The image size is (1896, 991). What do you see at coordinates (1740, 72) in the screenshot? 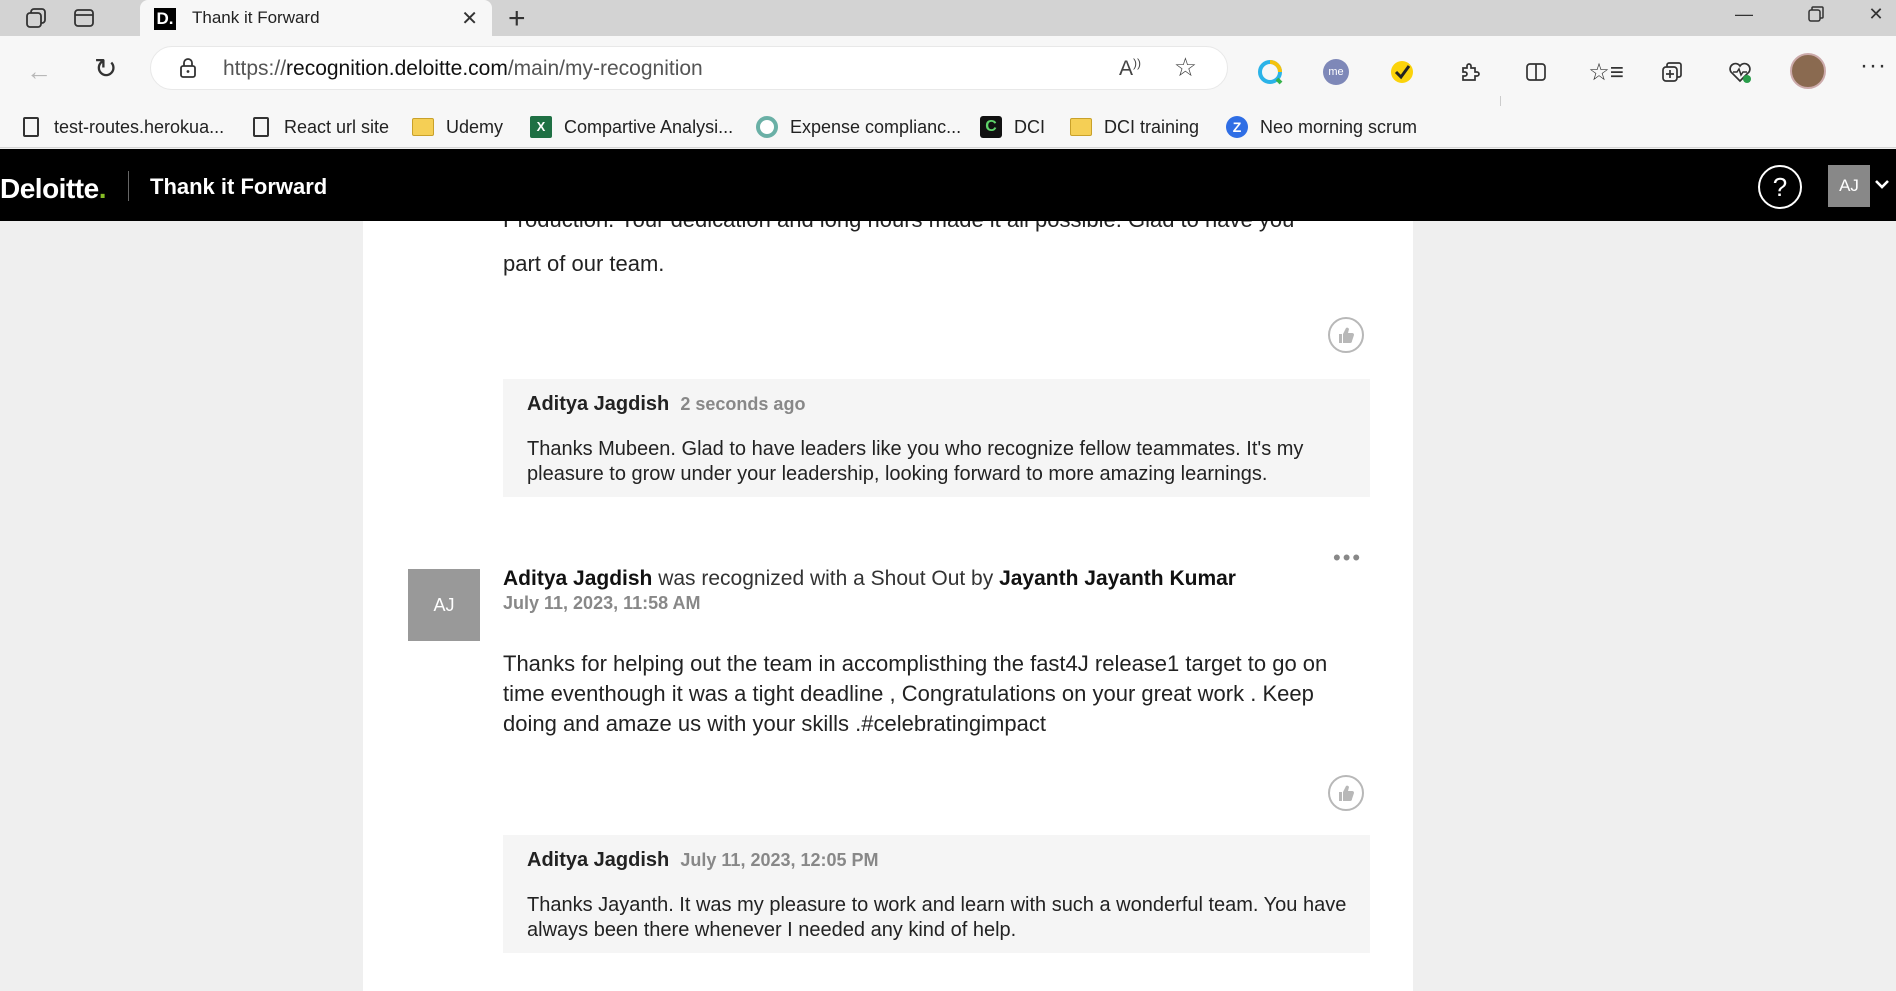
I see `browser-essentials-icon` at bounding box center [1740, 72].